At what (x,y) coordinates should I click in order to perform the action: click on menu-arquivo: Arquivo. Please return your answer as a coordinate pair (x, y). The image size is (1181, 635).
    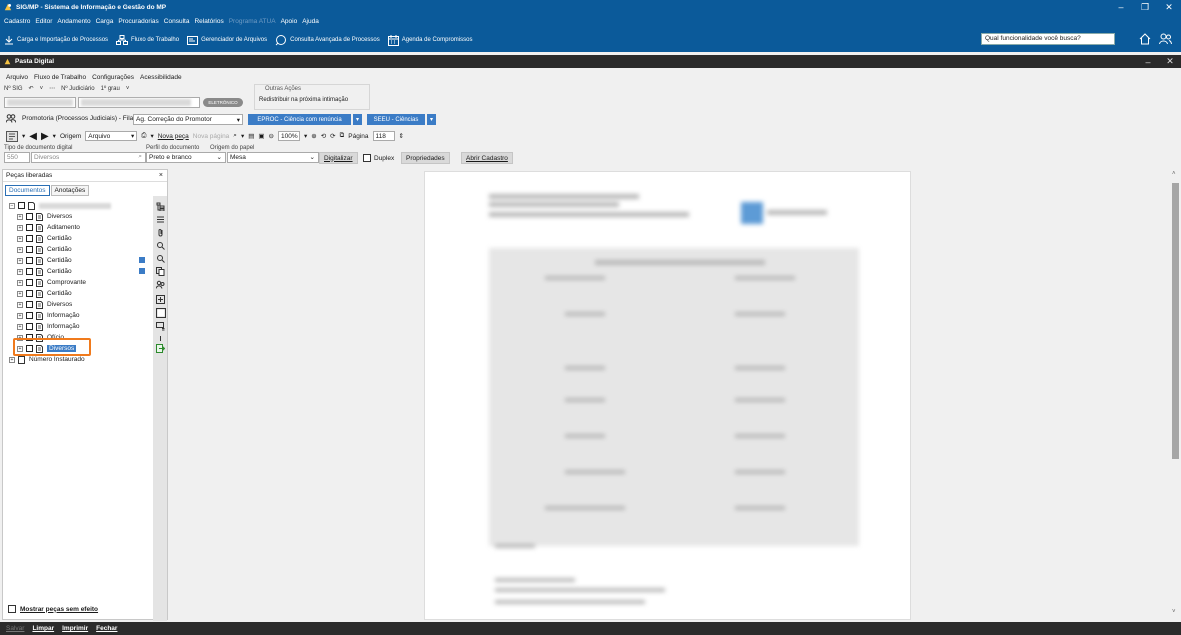
    Looking at the image, I should click on (17, 77).